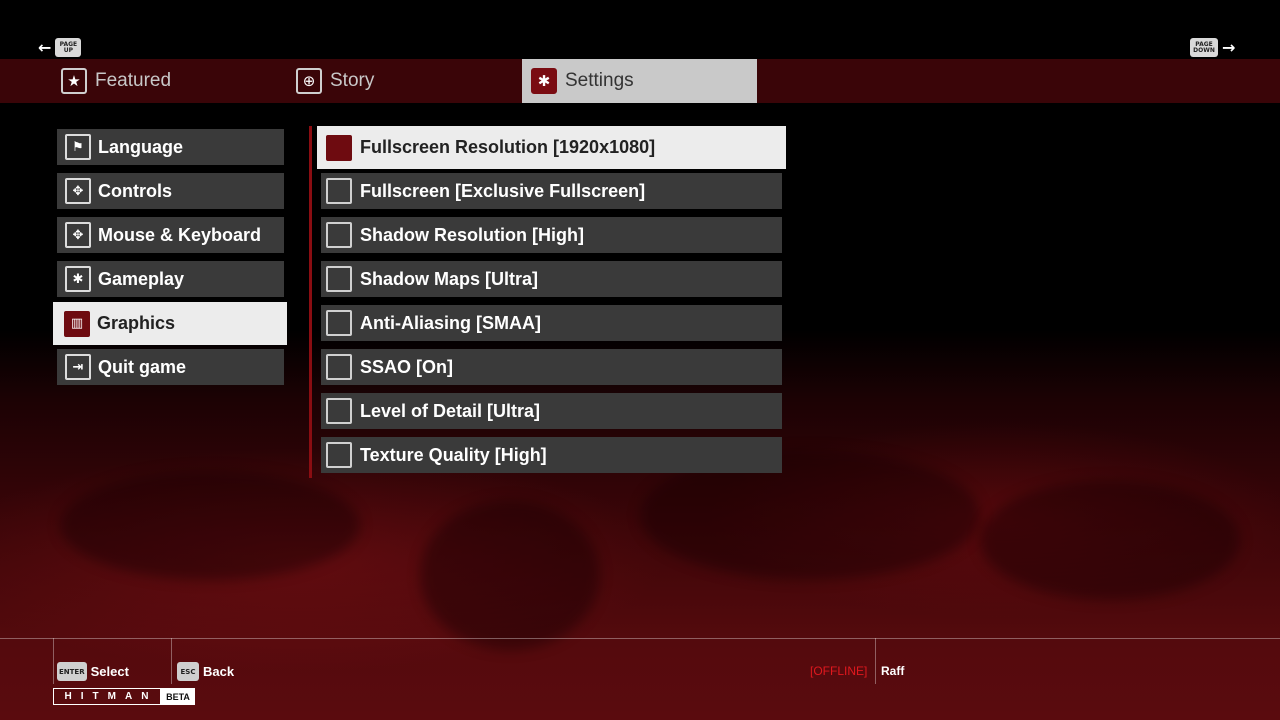  What do you see at coordinates (839, 671) in the screenshot?
I see `connection-status: [OFFLINE]` at bounding box center [839, 671].